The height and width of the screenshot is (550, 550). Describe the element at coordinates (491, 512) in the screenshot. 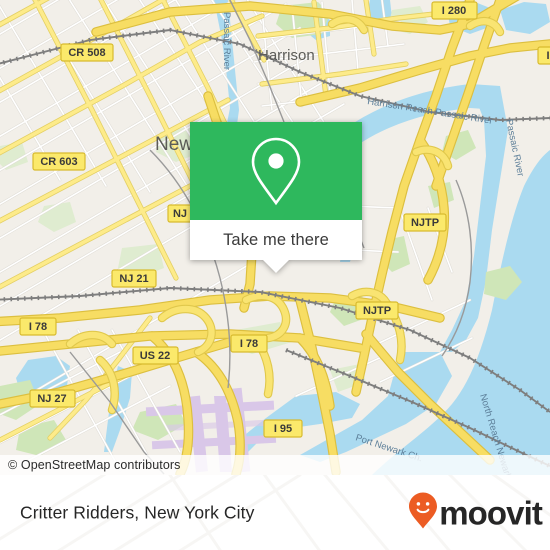

I see `moovit-wordmark: moovit` at that location.